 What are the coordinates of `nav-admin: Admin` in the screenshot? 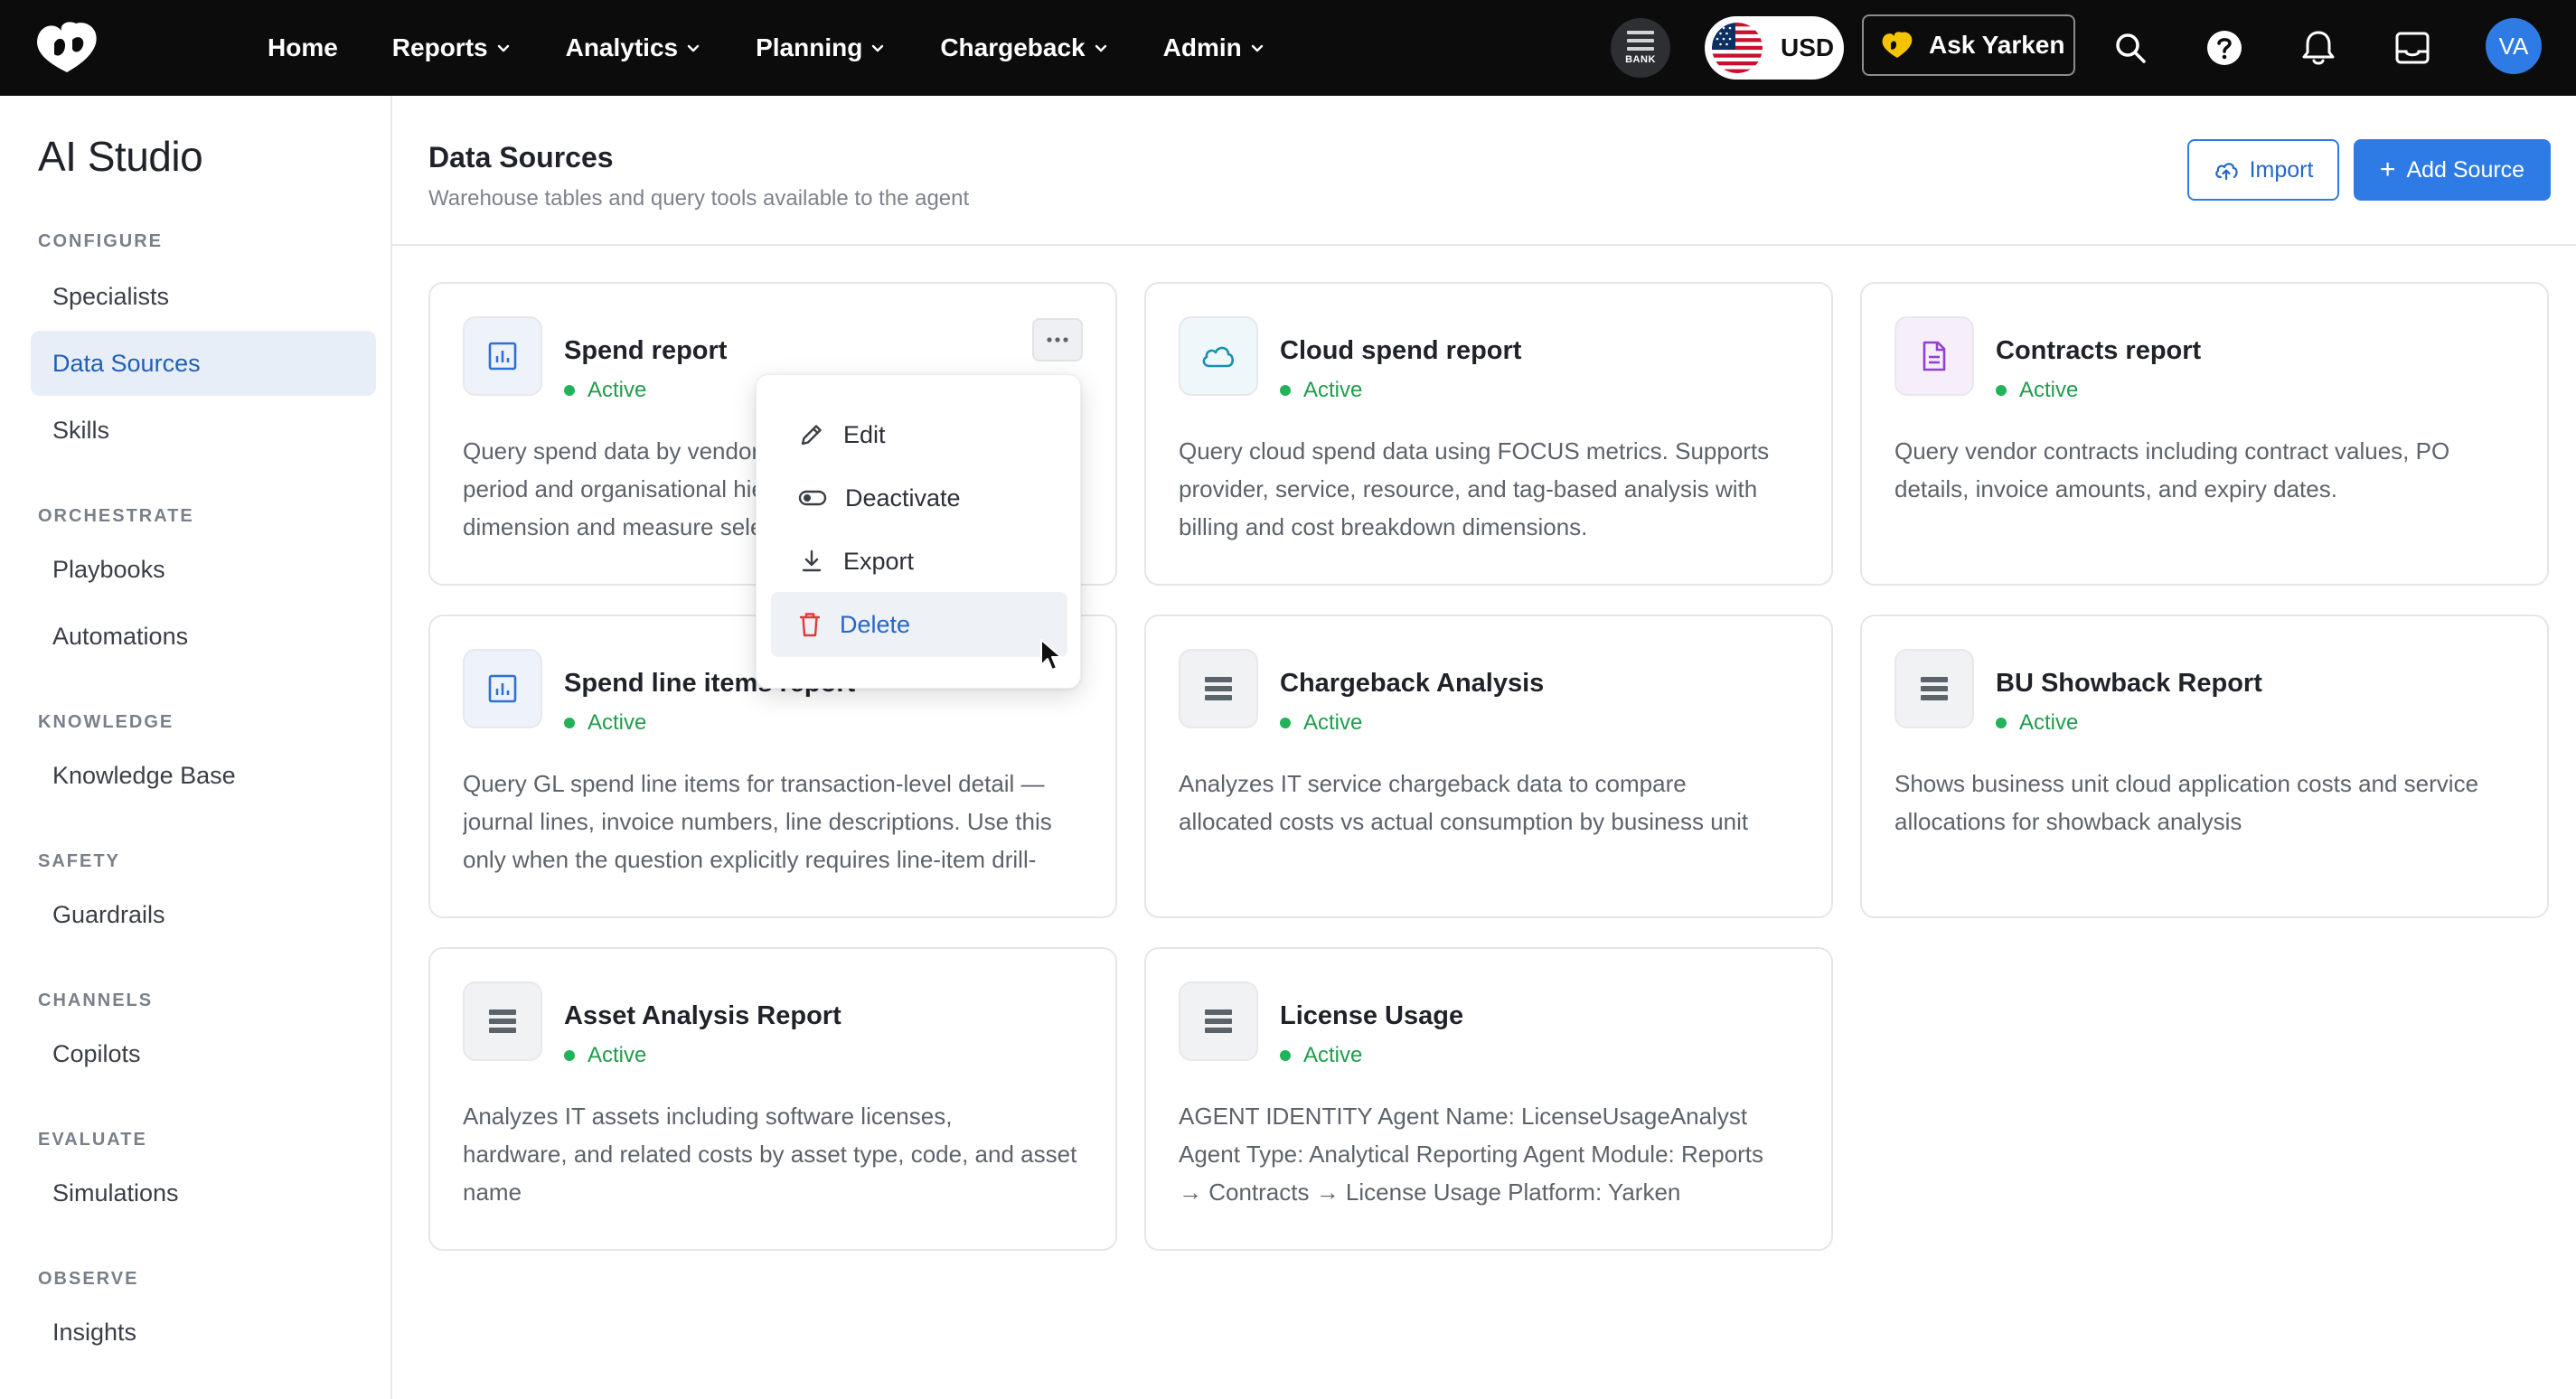 It's located at (1214, 47).